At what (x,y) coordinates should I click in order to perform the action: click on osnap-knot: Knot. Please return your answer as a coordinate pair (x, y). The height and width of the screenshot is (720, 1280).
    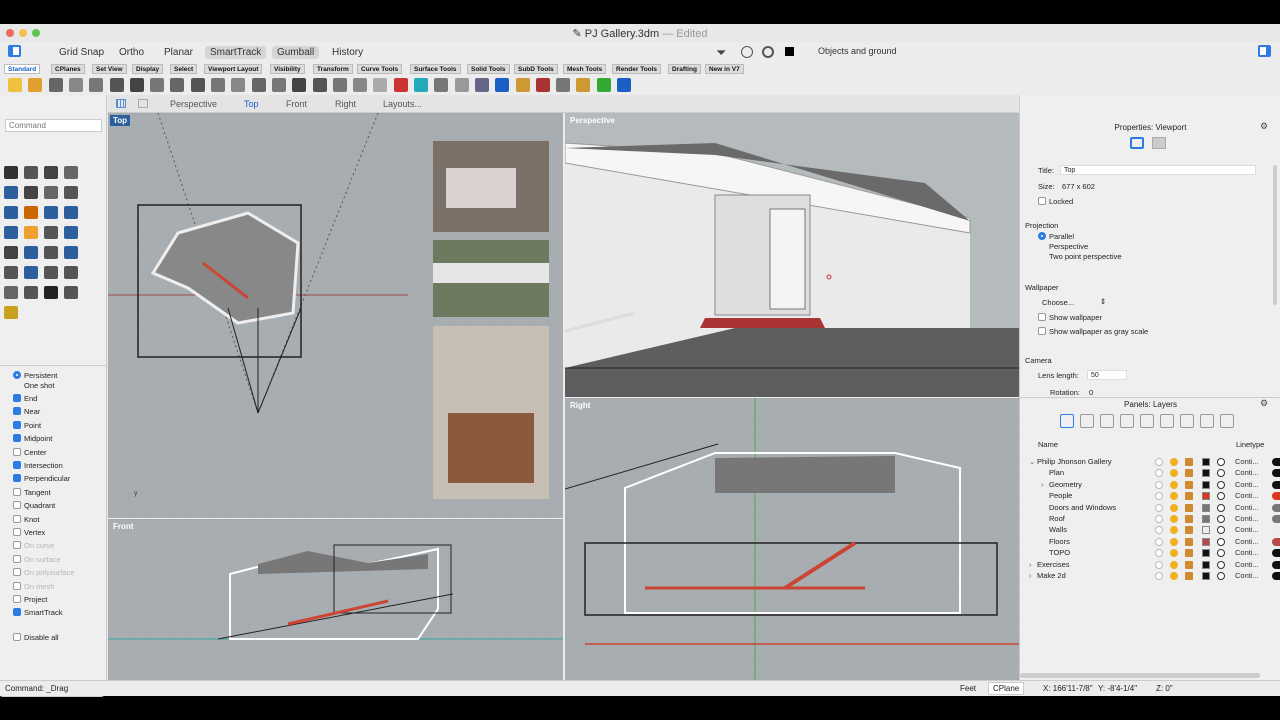
    Looking at the image, I should click on (26, 520).